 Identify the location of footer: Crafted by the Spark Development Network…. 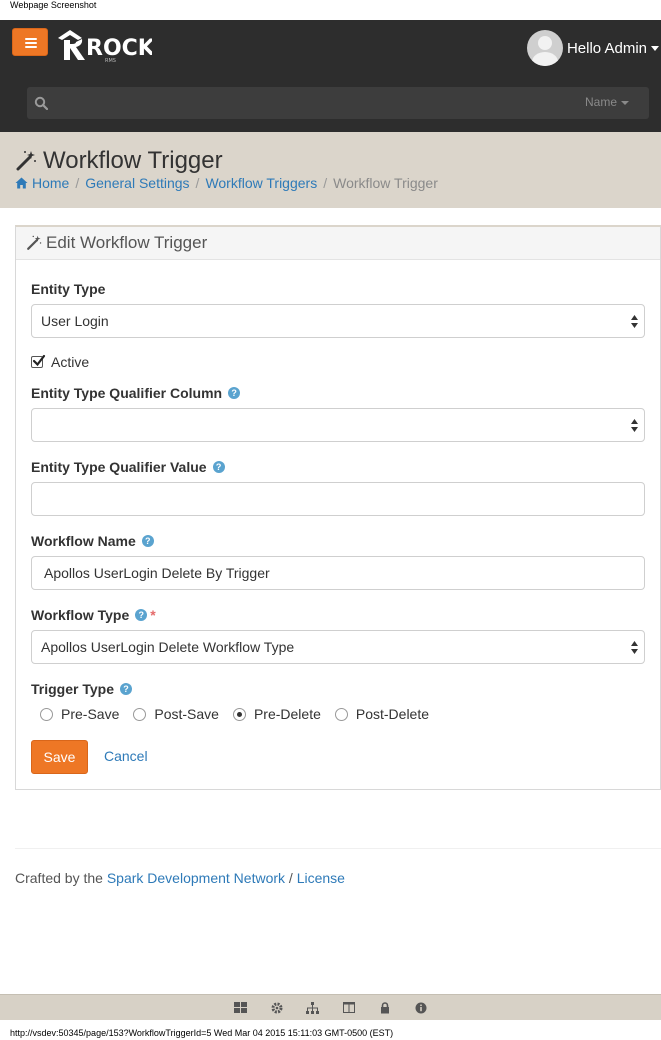
(180, 878).